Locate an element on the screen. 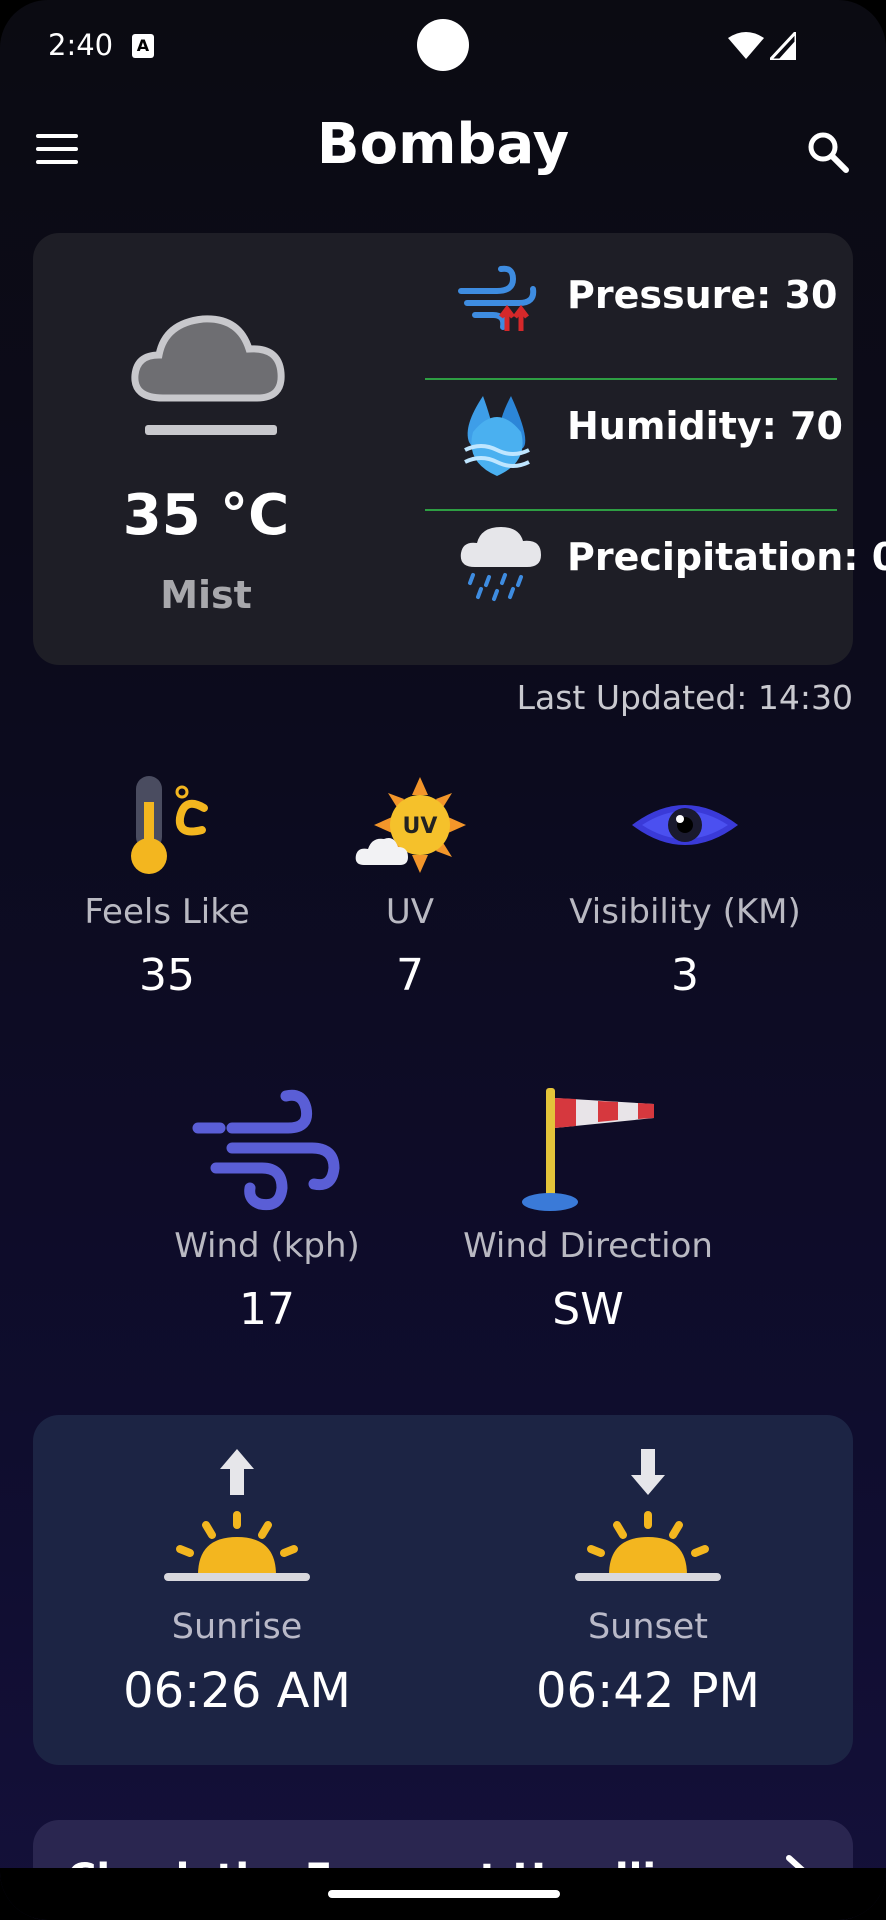 This screenshot has height=1920, width=886. page-title: Bombay is located at coordinates (443, 144).